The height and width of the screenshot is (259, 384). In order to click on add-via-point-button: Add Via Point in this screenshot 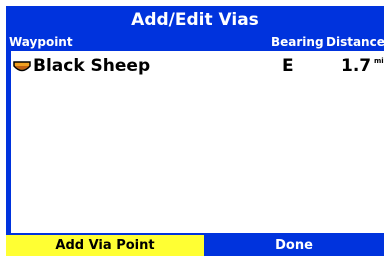, I will do `click(105, 245)`.